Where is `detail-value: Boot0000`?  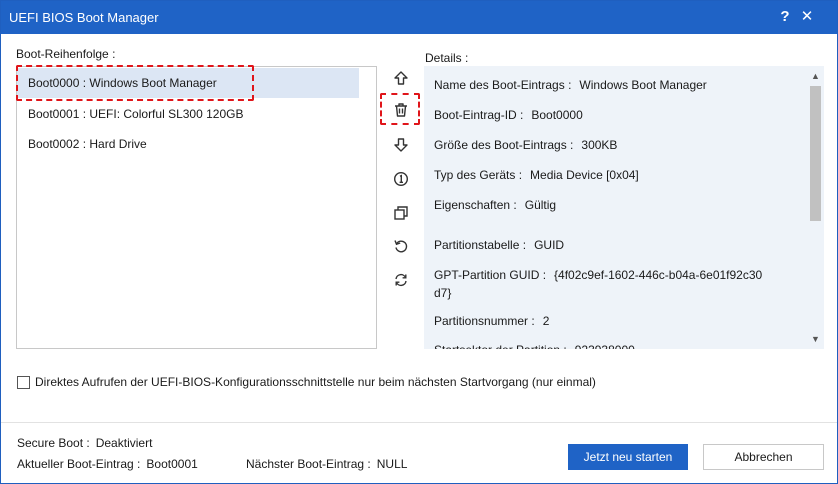 detail-value: Boot0000 is located at coordinates (557, 115).